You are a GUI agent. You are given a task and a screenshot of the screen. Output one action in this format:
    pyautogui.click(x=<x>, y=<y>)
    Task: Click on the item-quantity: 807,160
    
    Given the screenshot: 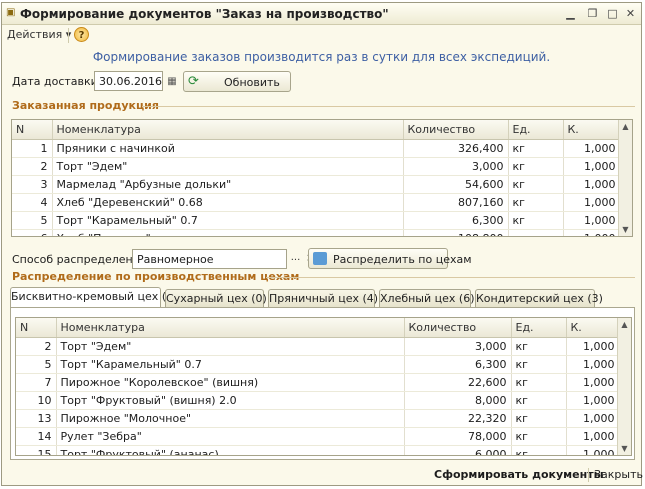 What is the action you would take?
    pyautogui.click(x=456, y=202)
    